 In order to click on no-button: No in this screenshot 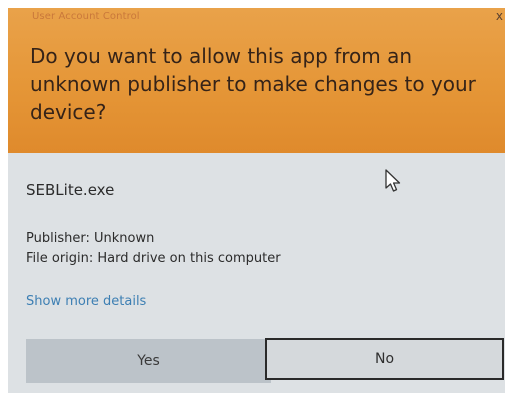, I will do `click(384, 359)`.